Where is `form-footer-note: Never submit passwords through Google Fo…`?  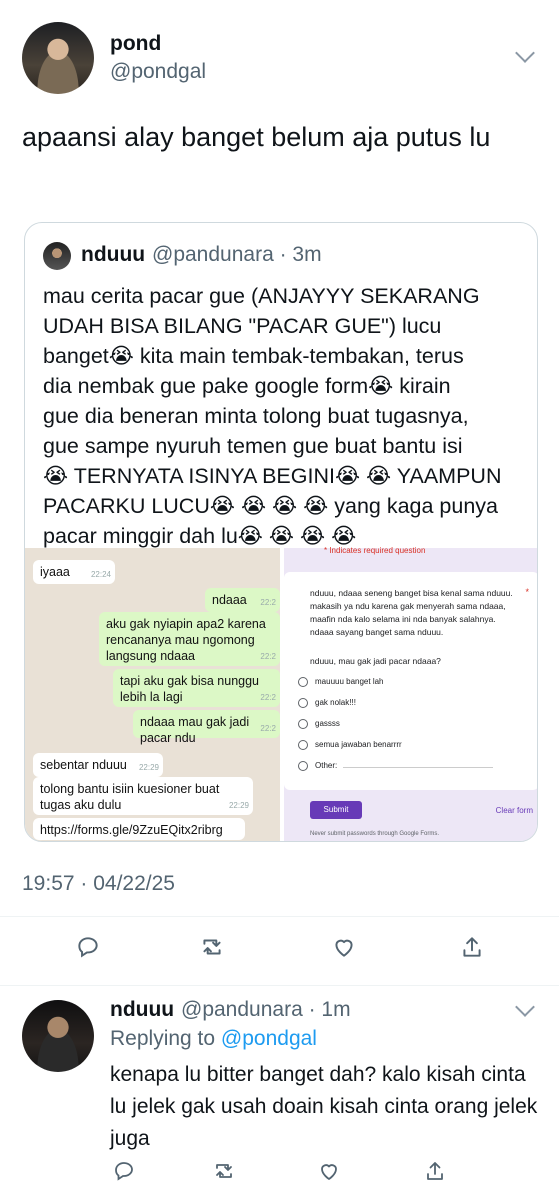
form-footer-note: Never submit passwords through Google Fo… is located at coordinates (375, 834).